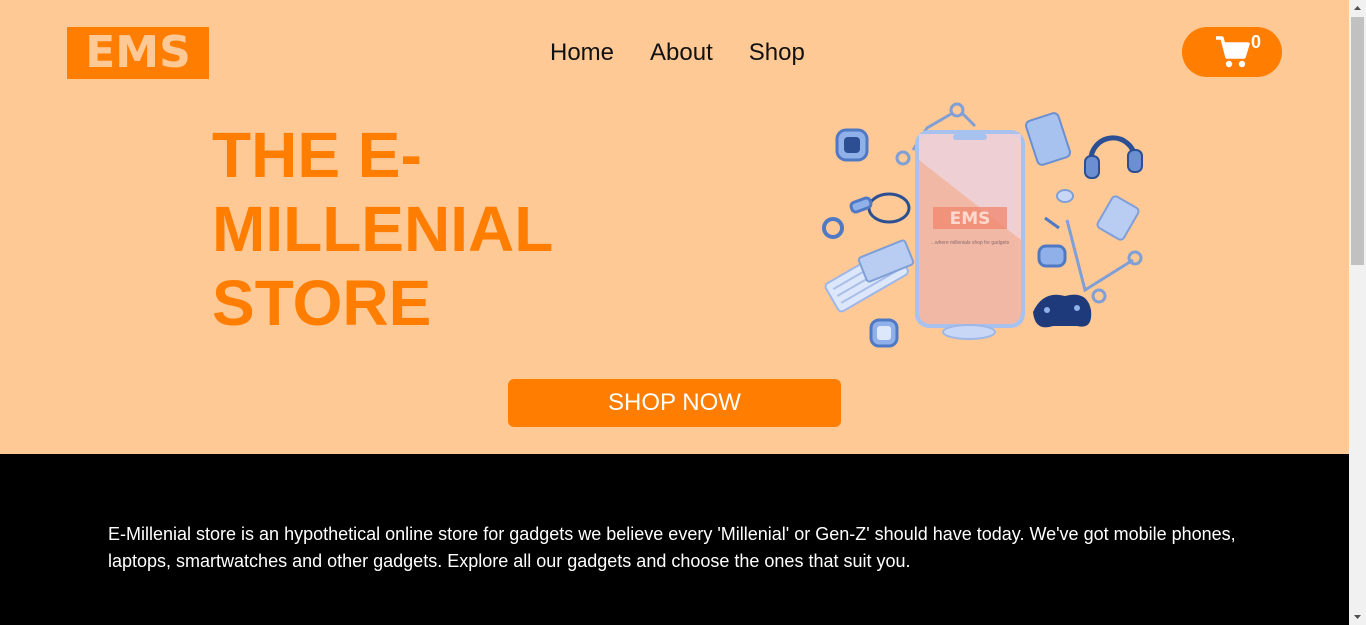 This screenshot has width=1366, height=625. I want to click on tablet-image, so click(1048, 139).